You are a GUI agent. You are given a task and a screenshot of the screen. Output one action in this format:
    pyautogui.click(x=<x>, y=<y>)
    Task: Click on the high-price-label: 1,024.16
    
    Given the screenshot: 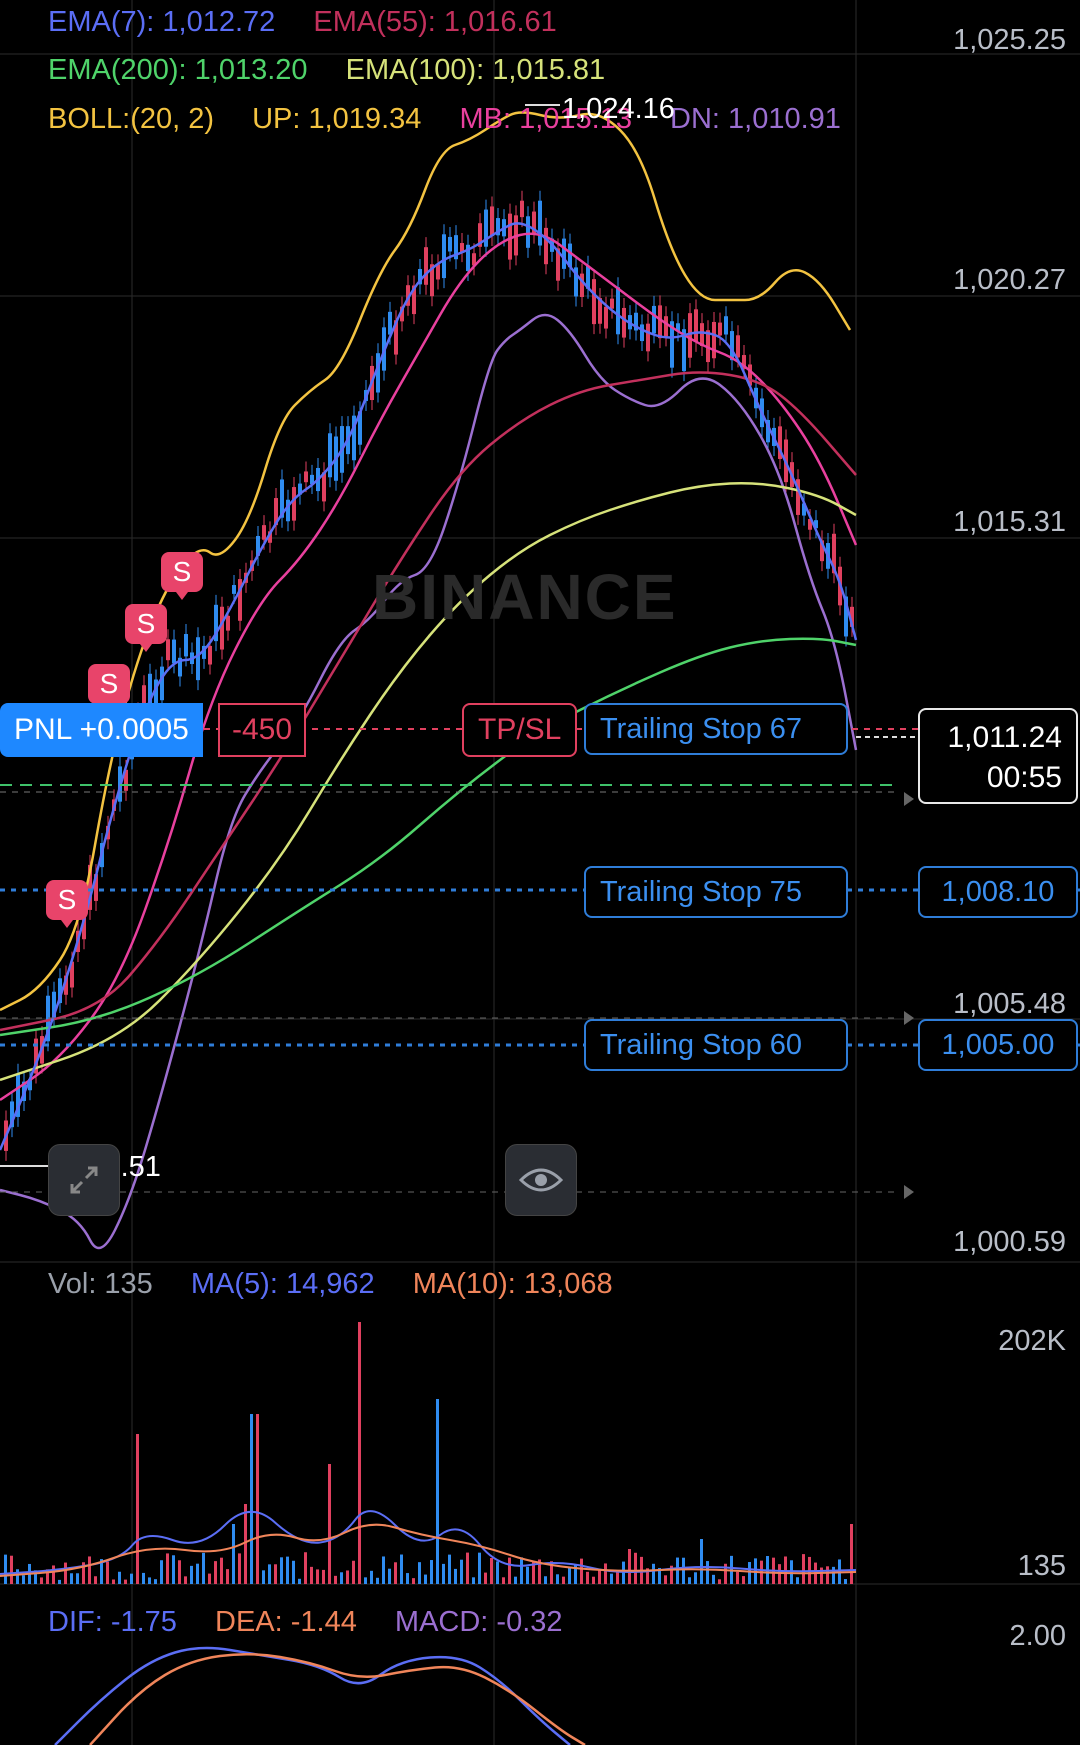 What is the action you would take?
    pyautogui.click(x=618, y=109)
    